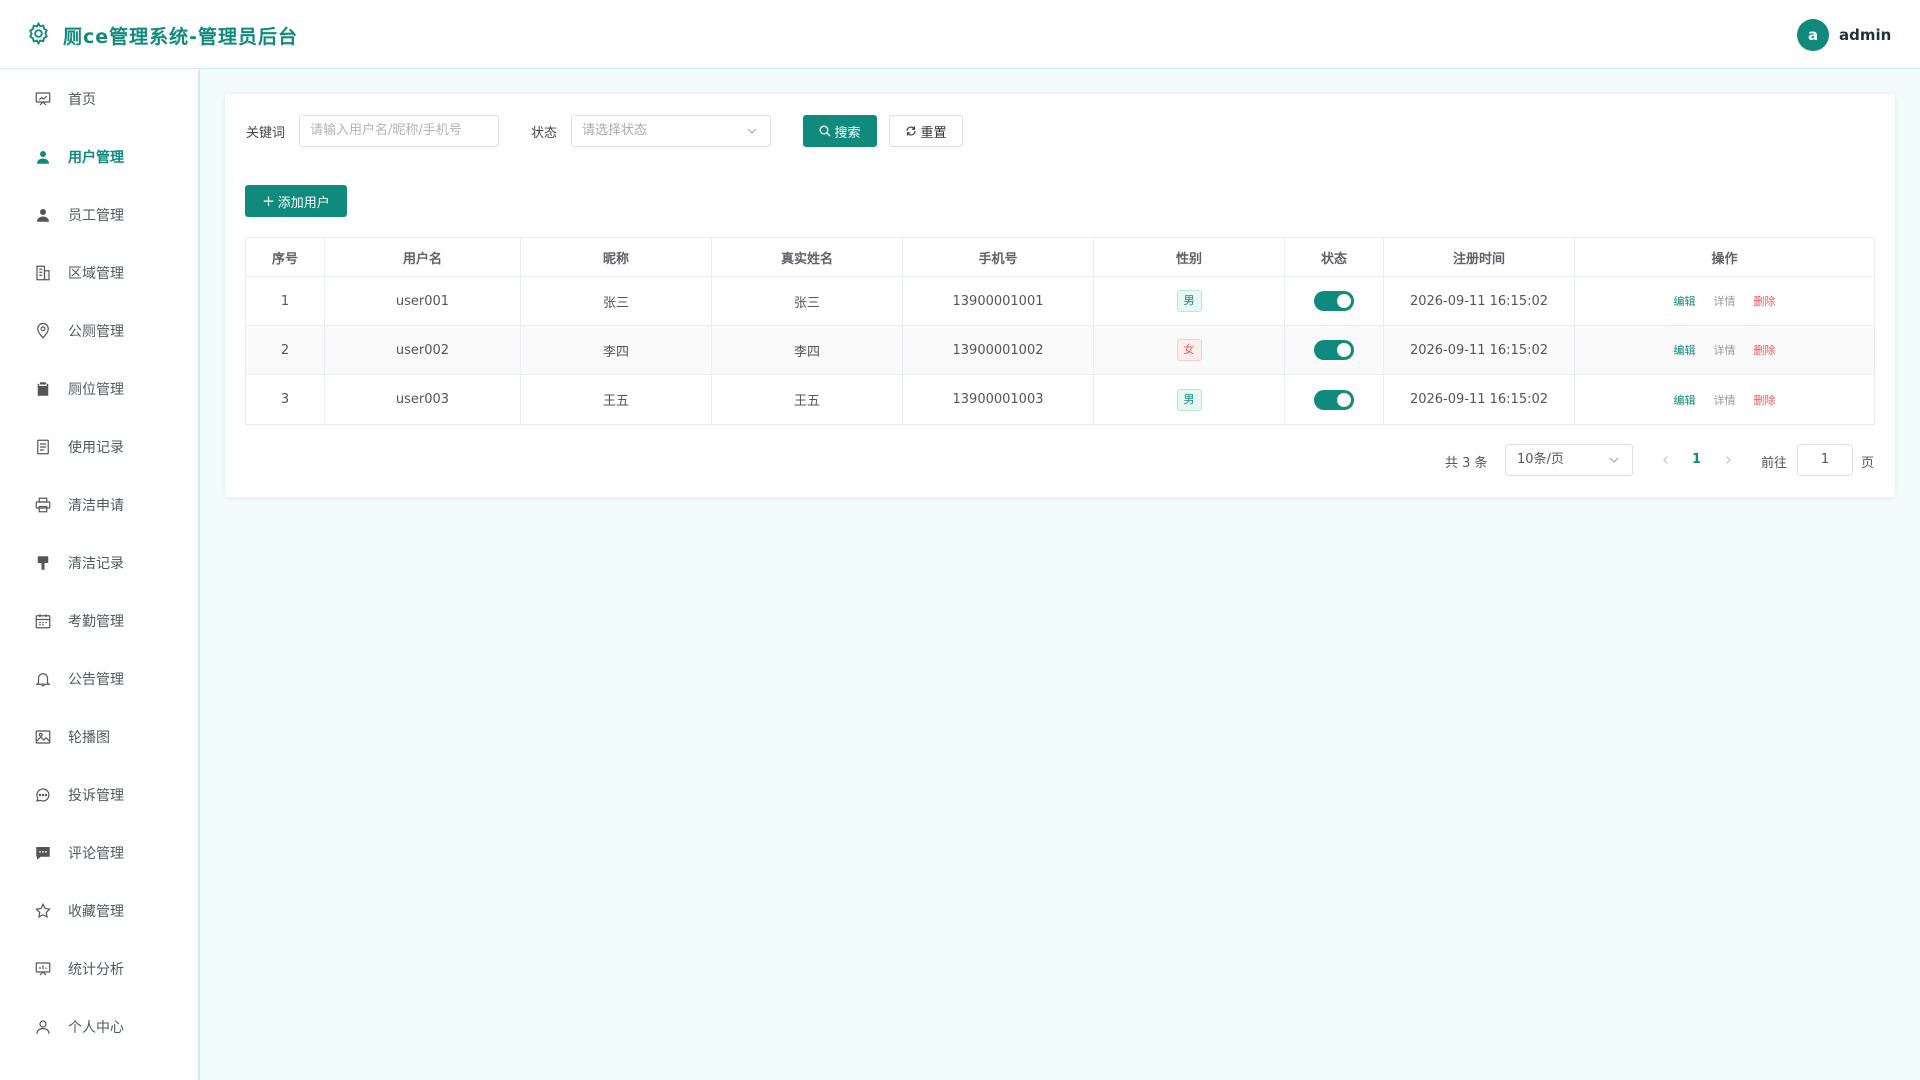  I want to click on sidebar-item-cleaning-requests: 清洁申请, so click(99, 505).